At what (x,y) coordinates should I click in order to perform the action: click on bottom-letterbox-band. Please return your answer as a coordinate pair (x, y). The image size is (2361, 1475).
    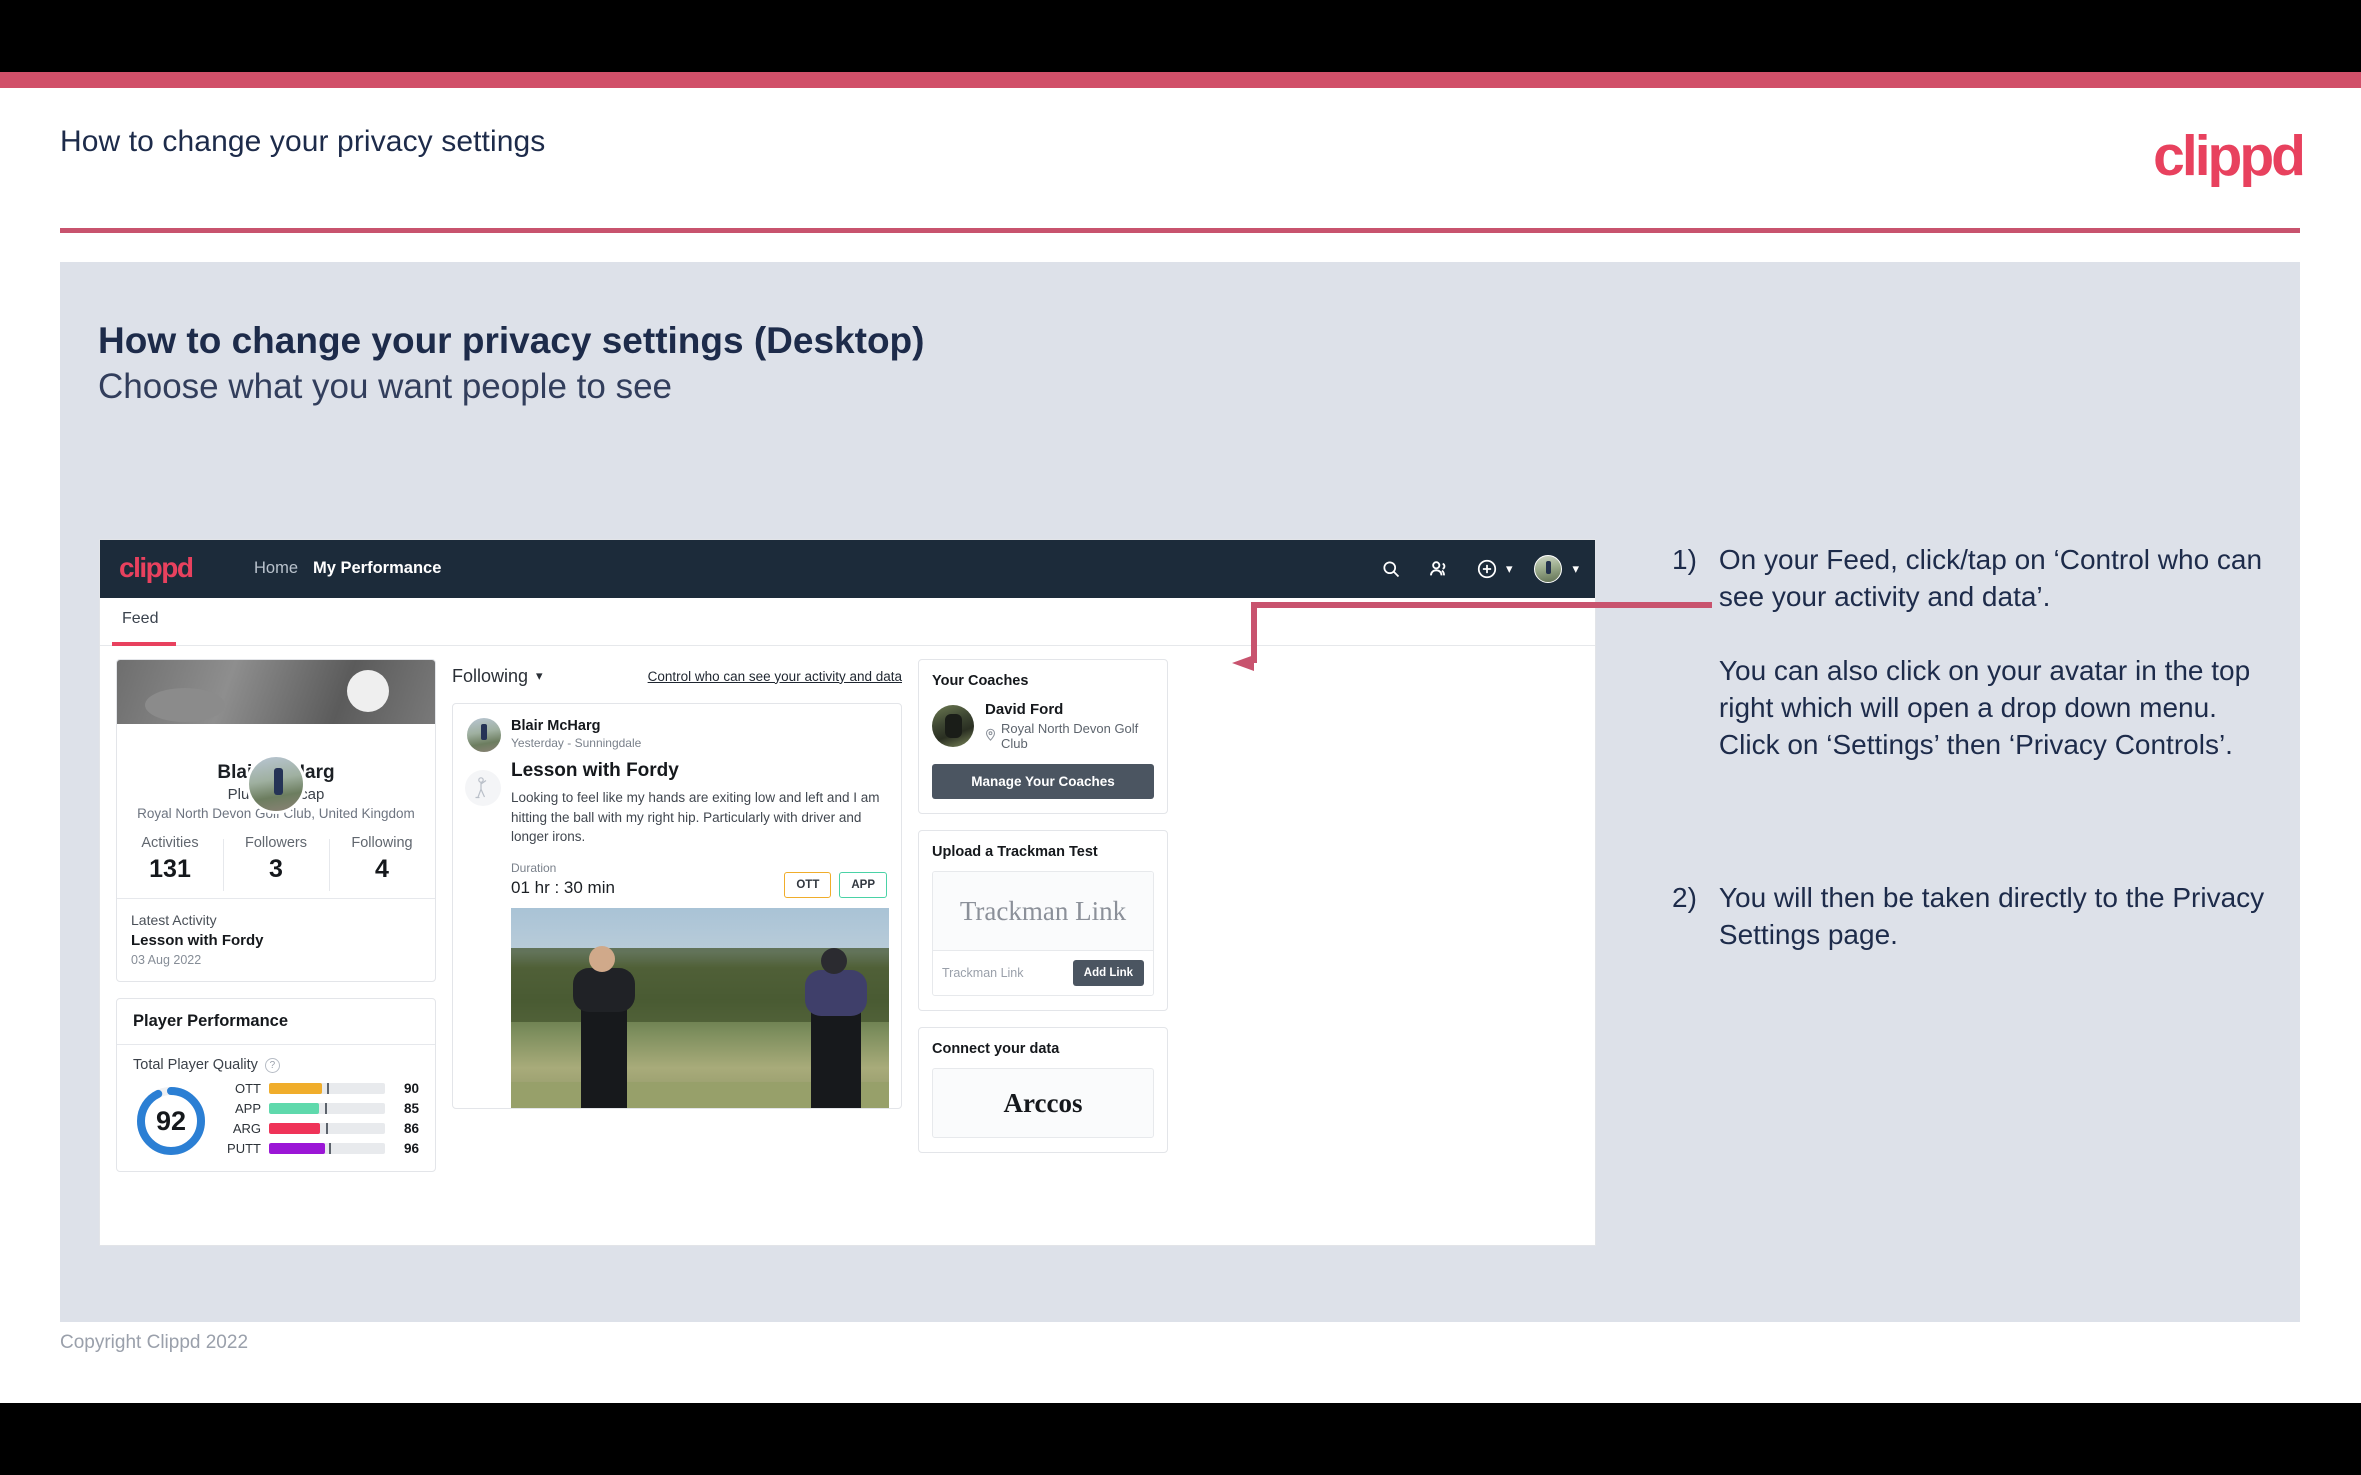
    Looking at the image, I should click on (1180, 1439).